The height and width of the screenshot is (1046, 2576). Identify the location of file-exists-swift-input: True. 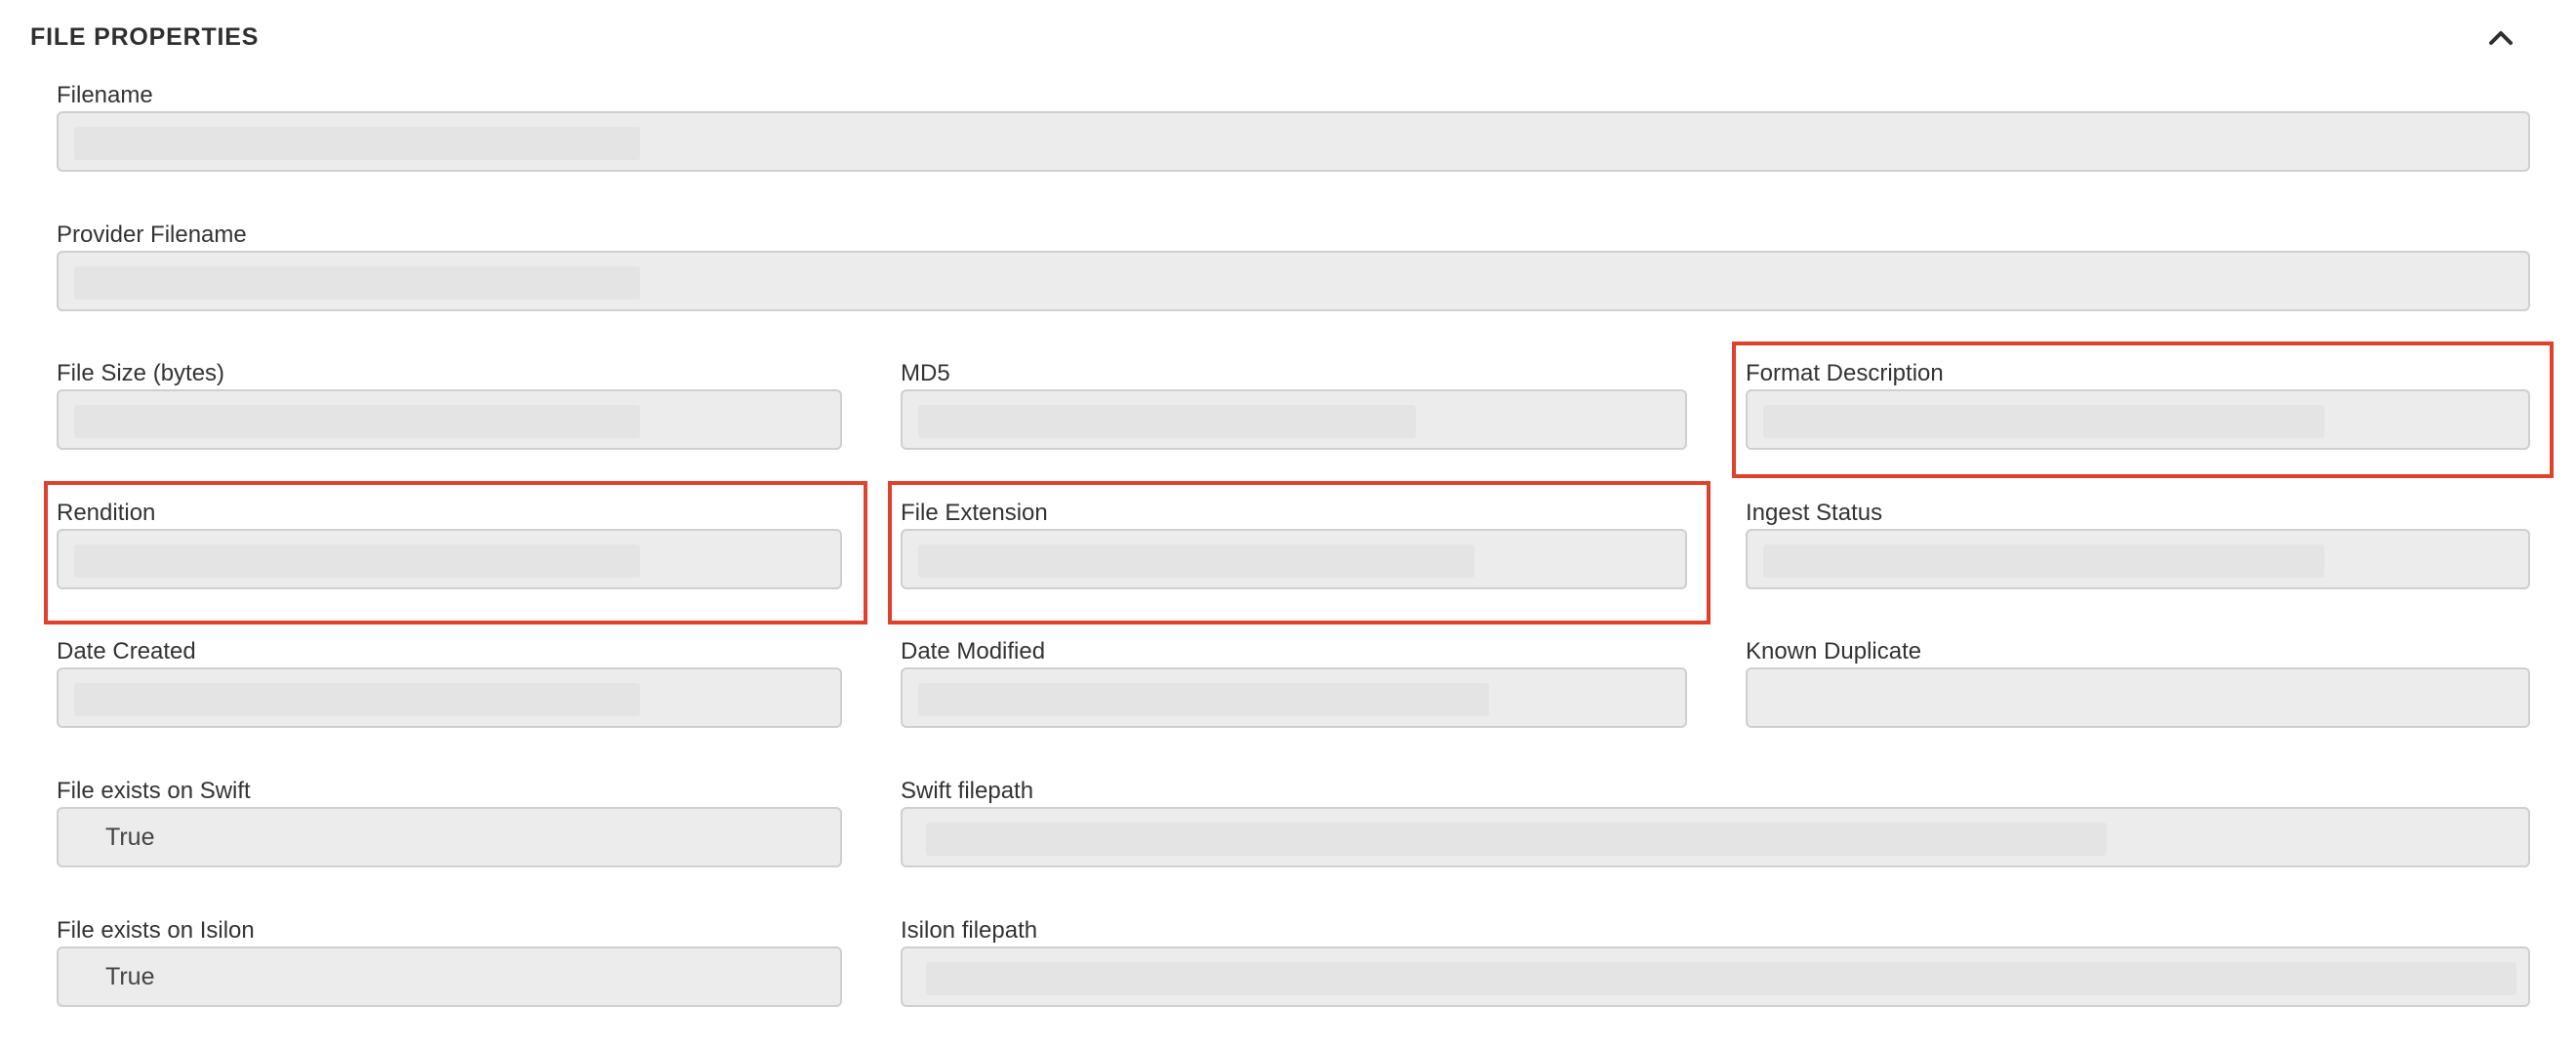
(449, 837).